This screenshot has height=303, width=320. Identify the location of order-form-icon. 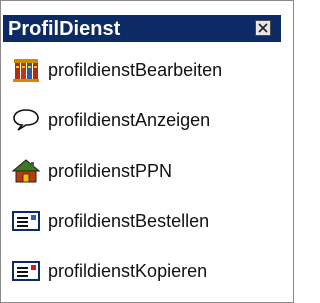
(26, 221).